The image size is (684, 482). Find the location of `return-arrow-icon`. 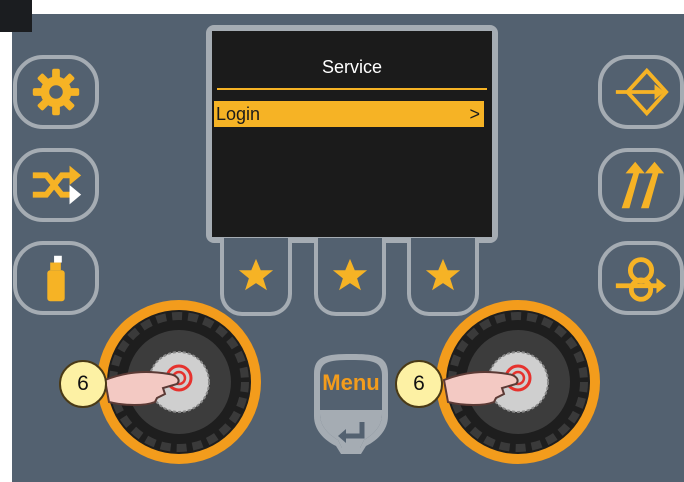

return-arrow-icon is located at coordinates (351, 432).